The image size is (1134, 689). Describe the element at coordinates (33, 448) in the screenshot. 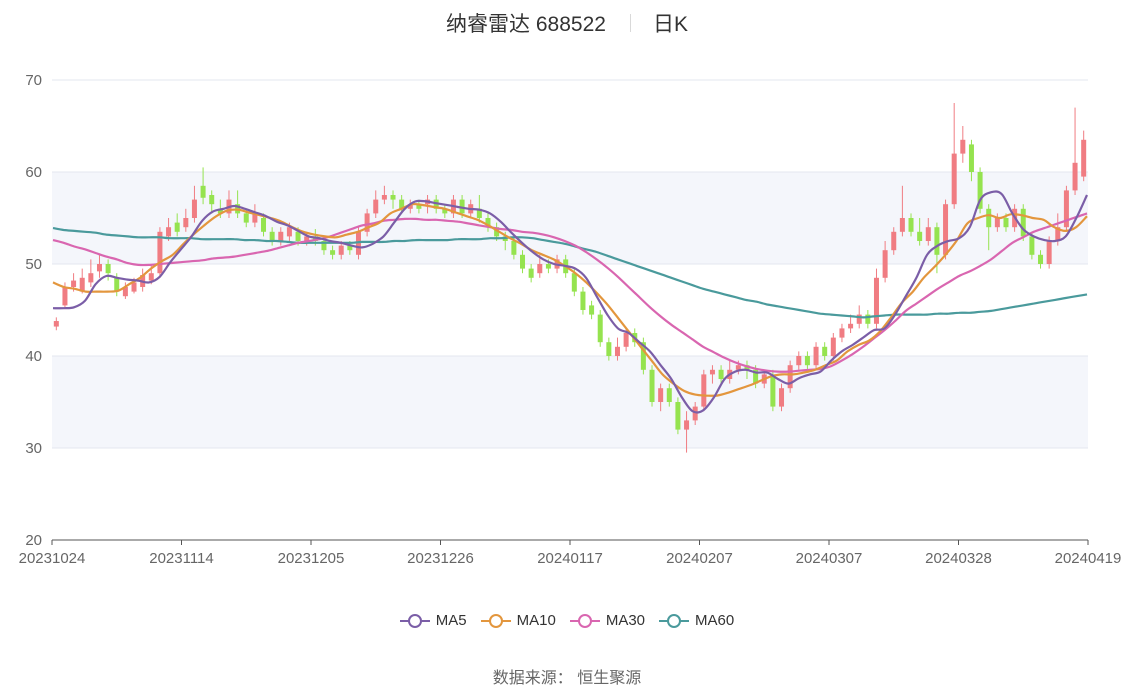

I see `y-tick-label: 30` at that location.